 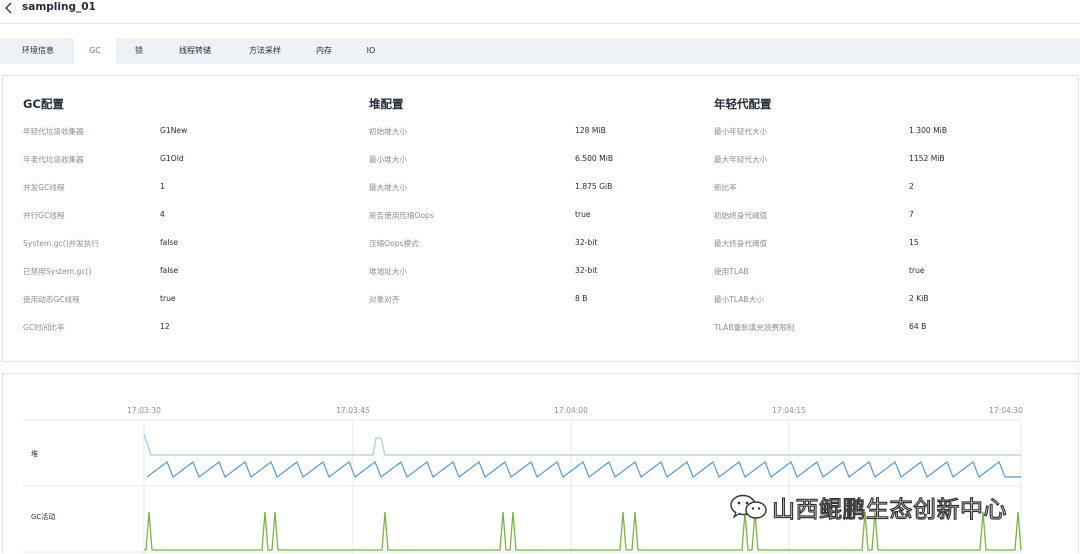 I want to click on kv-value: G1Old, so click(x=172, y=158).